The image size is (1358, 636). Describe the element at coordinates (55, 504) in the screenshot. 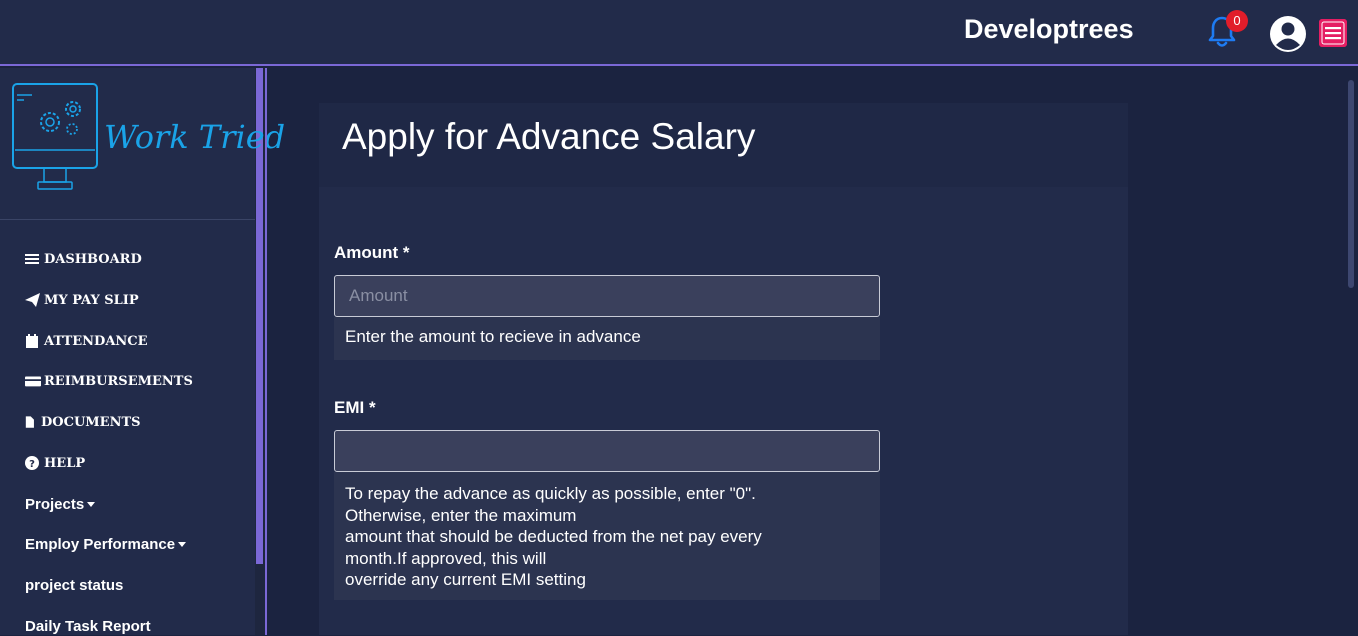

I see `sidebar-item-label: Projects` at that location.